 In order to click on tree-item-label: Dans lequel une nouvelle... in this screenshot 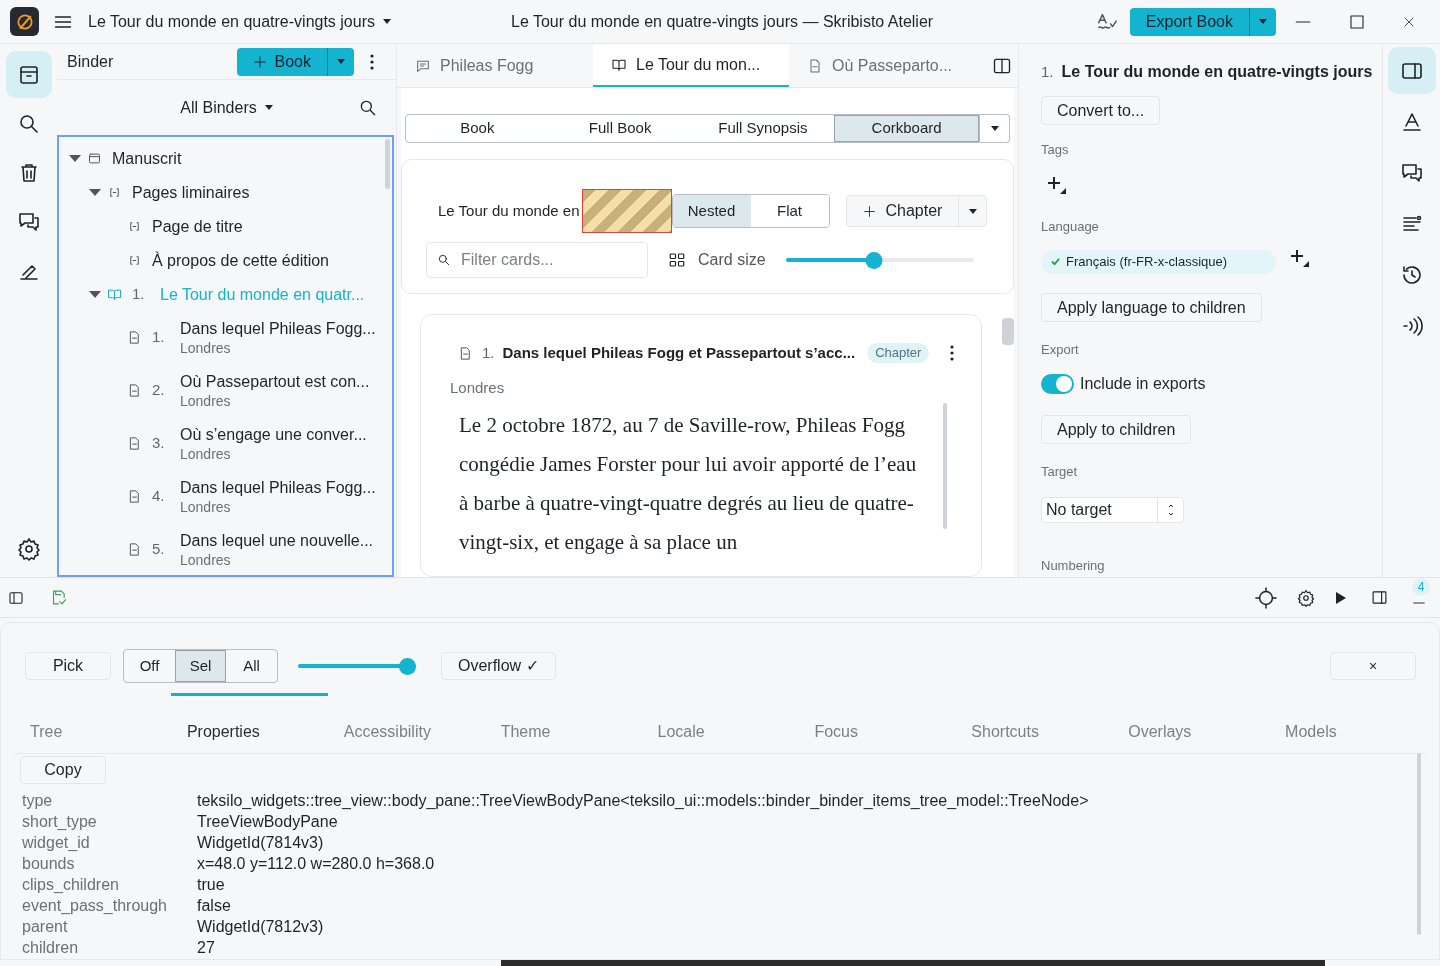, I will do `click(277, 540)`.